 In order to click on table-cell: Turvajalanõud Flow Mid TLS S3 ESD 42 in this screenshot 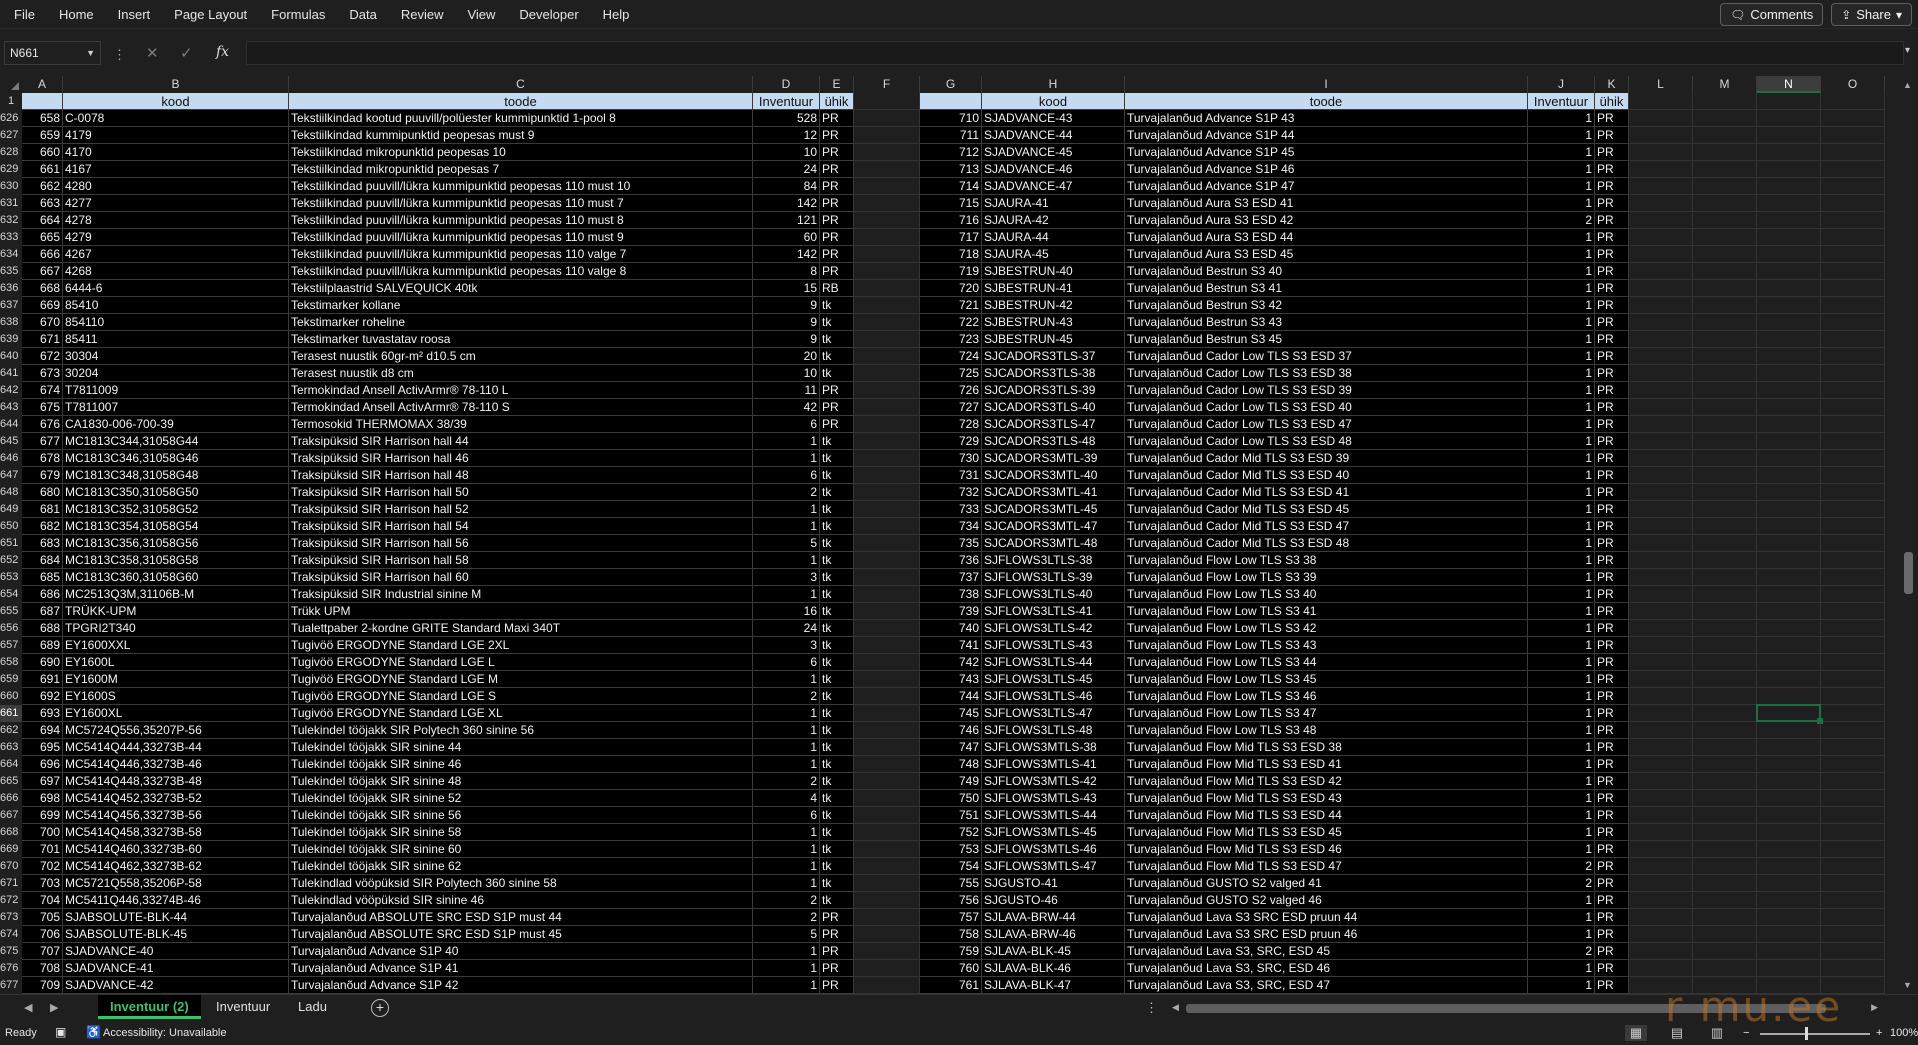, I will do `click(1326, 781)`.